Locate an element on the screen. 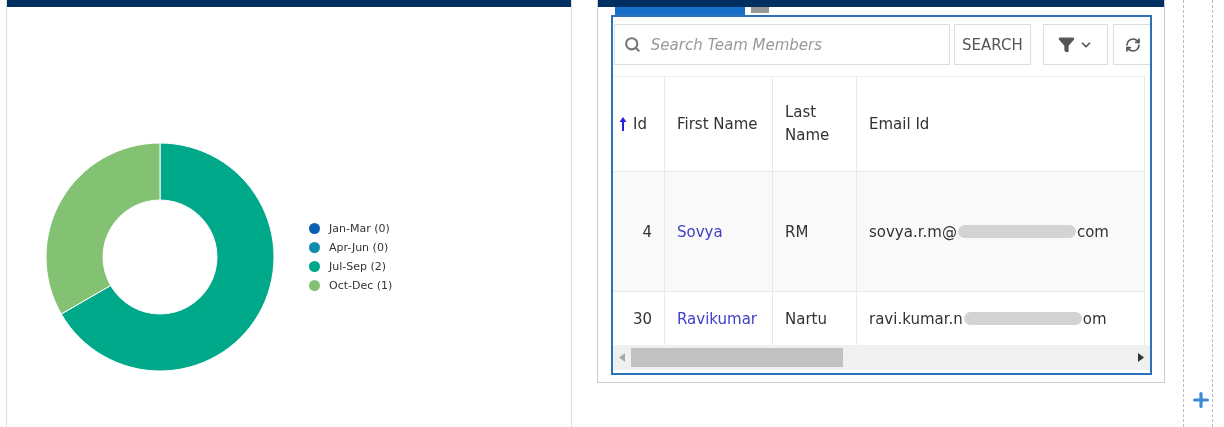 The image size is (1224, 427). search-icon is located at coordinates (632, 44).